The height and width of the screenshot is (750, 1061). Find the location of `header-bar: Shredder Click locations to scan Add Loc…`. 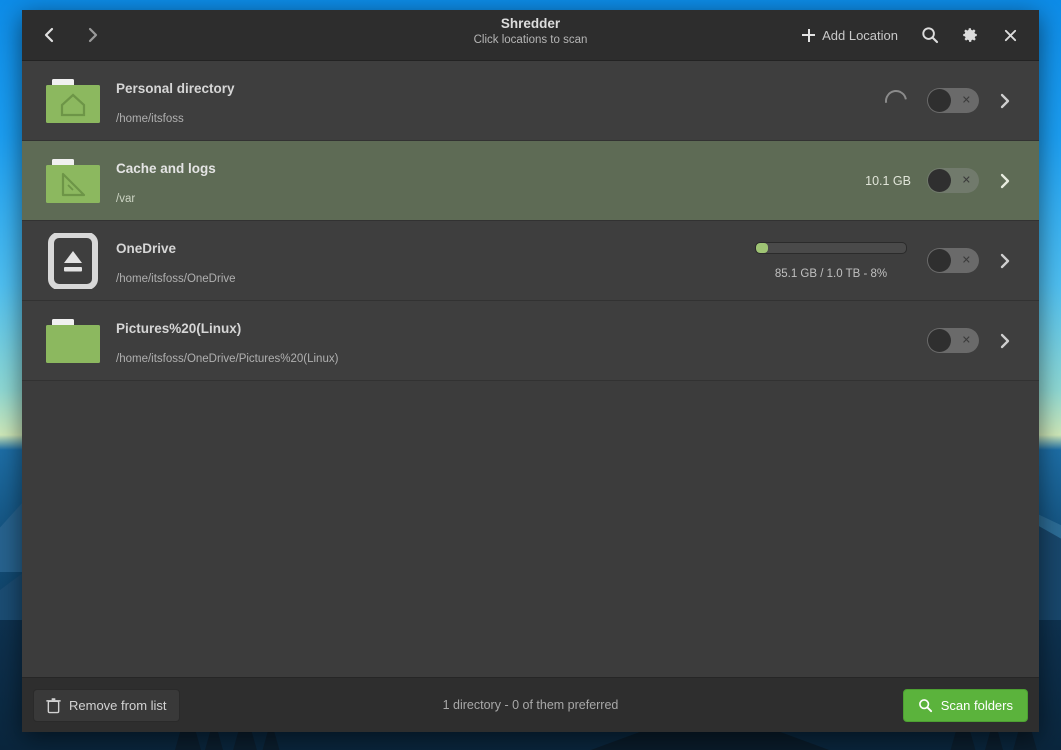

header-bar: Shredder Click locations to scan Add Loc… is located at coordinates (530, 35).